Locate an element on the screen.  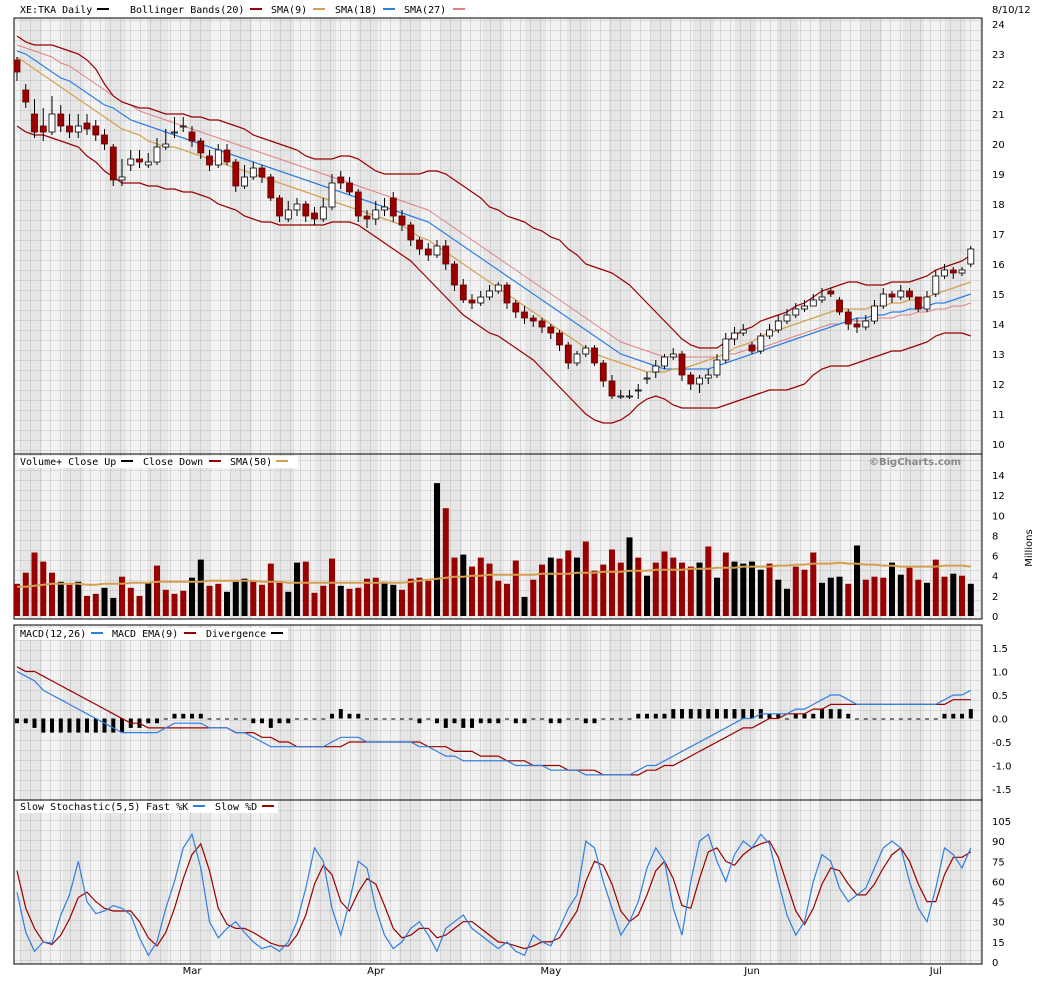
legend-divergence: Divergence is located at coordinates (236, 634).